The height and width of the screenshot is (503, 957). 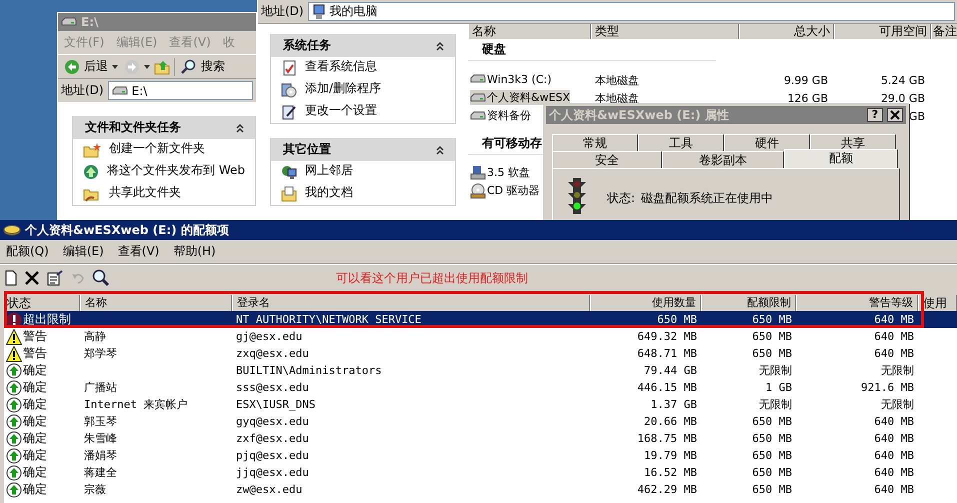 What do you see at coordinates (100, 472) in the screenshot?
I see `table-cell-text: 蒋建全` at bounding box center [100, 472].